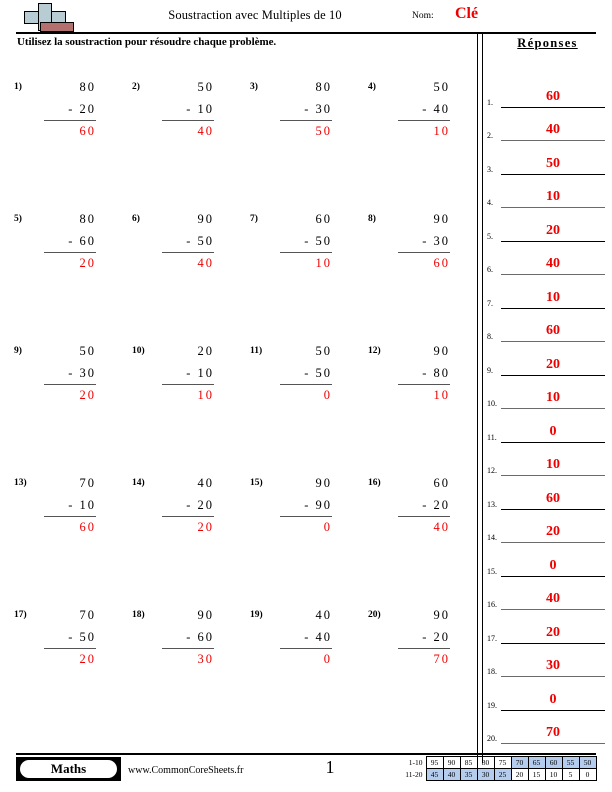 The image size is (612, 792). I want to click on problem-20: 20) 90 - 20 70, so click(410, 639).